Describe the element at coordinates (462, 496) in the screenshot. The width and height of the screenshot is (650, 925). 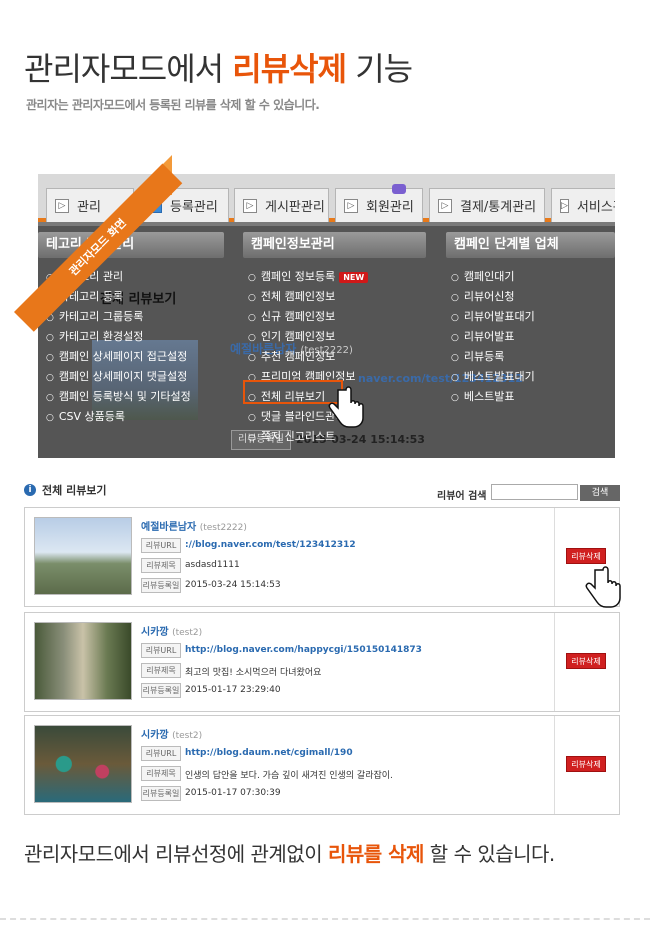
I see `search-label: 리뷰어 검색` at that location.